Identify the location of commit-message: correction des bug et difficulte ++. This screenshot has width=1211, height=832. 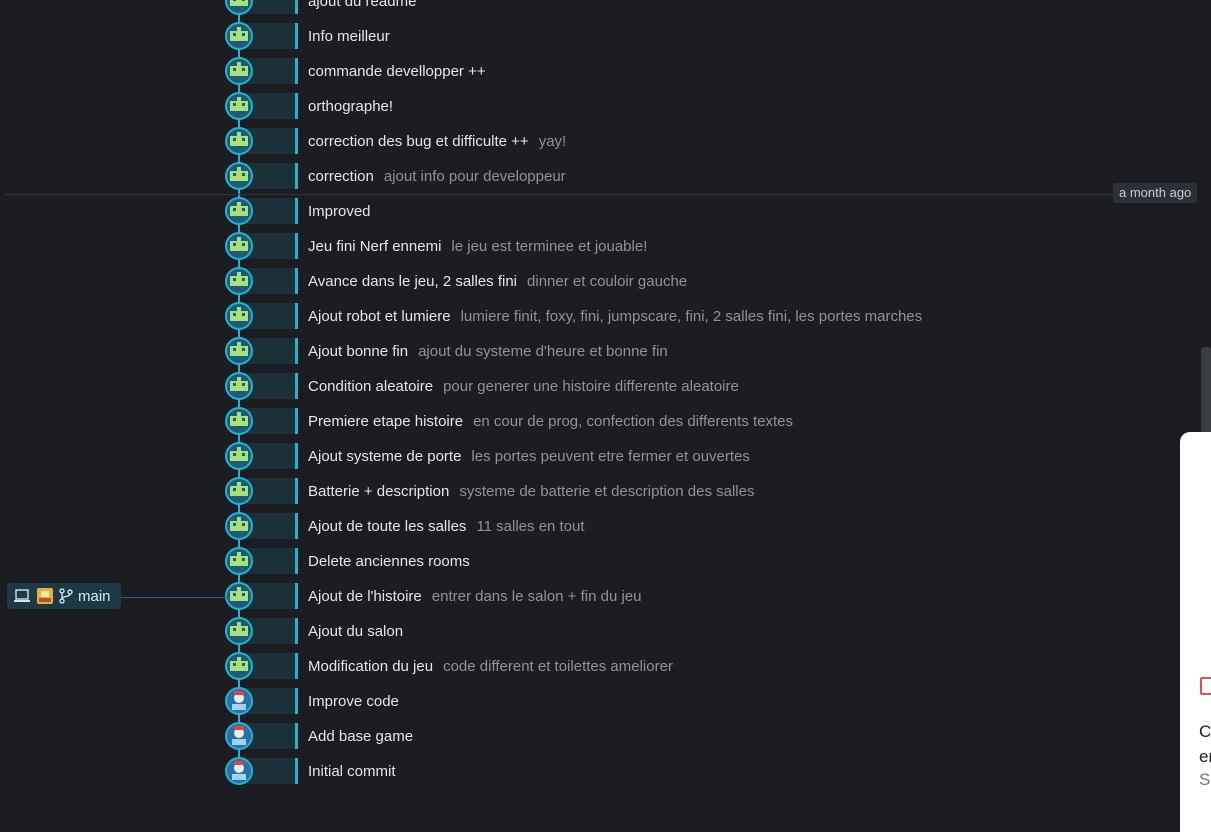
(418, 141).